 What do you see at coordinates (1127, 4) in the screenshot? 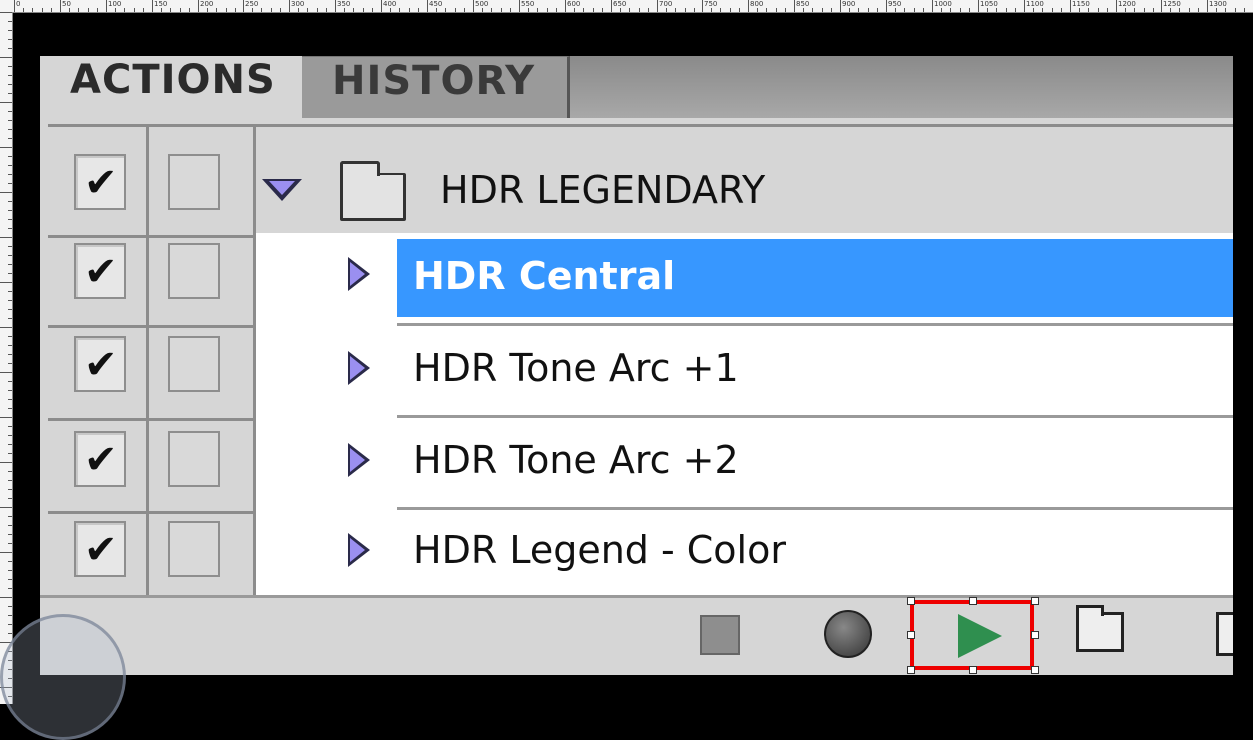
I see `ruler-label: 1200` at bounding box center [1127, 4].